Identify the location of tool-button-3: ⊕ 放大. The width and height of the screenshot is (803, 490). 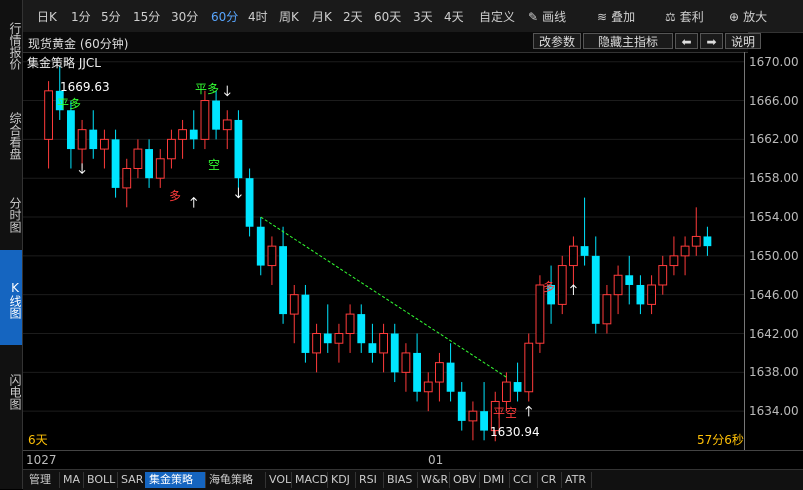
(748, 16).